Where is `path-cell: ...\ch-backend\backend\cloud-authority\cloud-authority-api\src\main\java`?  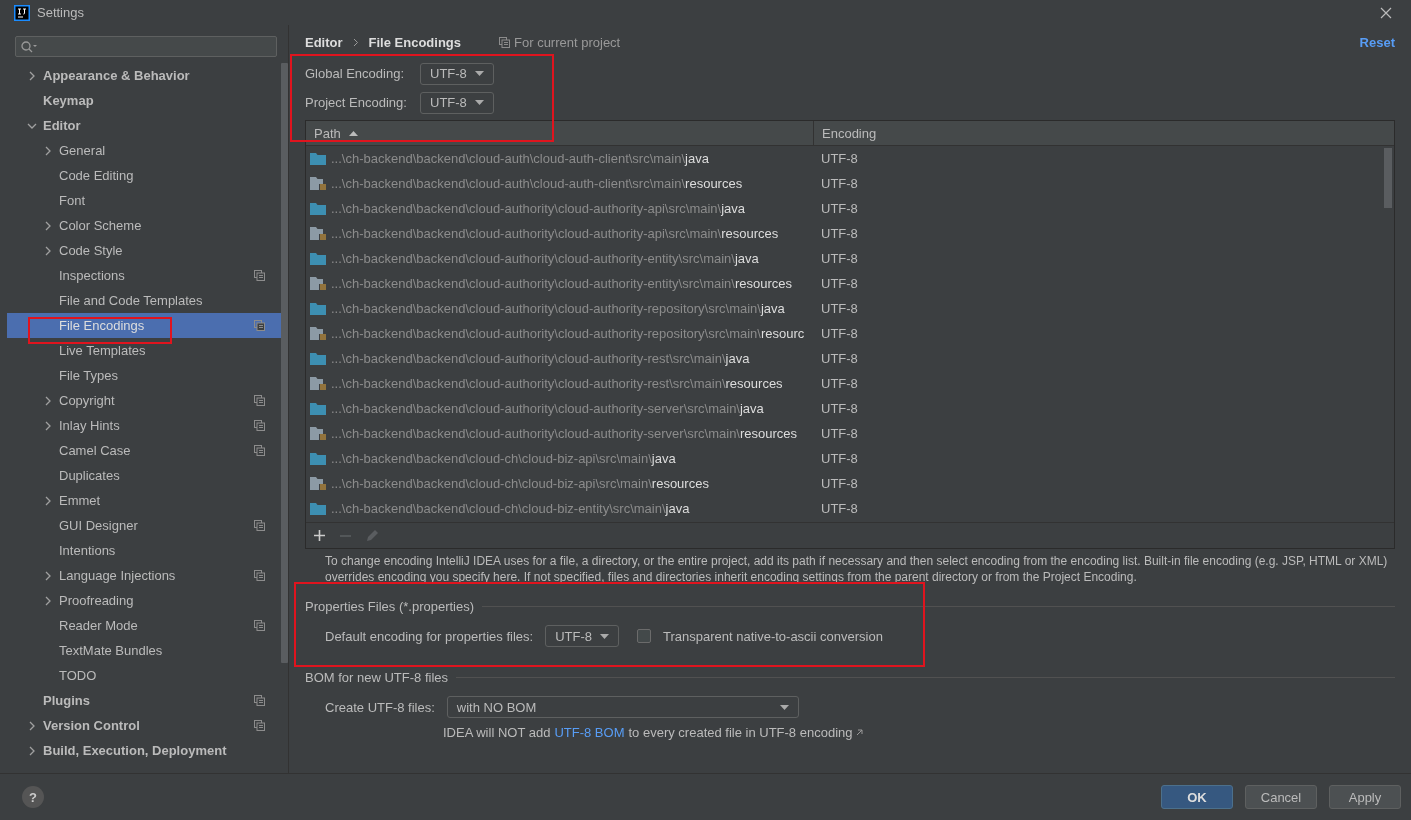 path-cell: ...\ch-backend\backend\cloud-authority\cloud-authority-api\src\main\java is located at coordinates (538, 208).